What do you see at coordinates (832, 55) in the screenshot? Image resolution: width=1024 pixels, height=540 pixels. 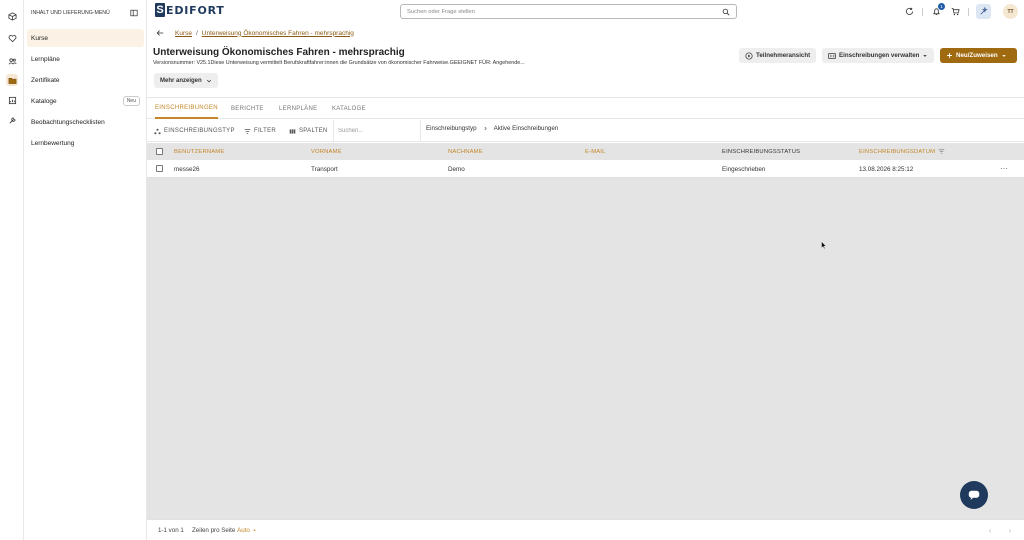 I see `id-card-icon` at bounding box center [832, 55].